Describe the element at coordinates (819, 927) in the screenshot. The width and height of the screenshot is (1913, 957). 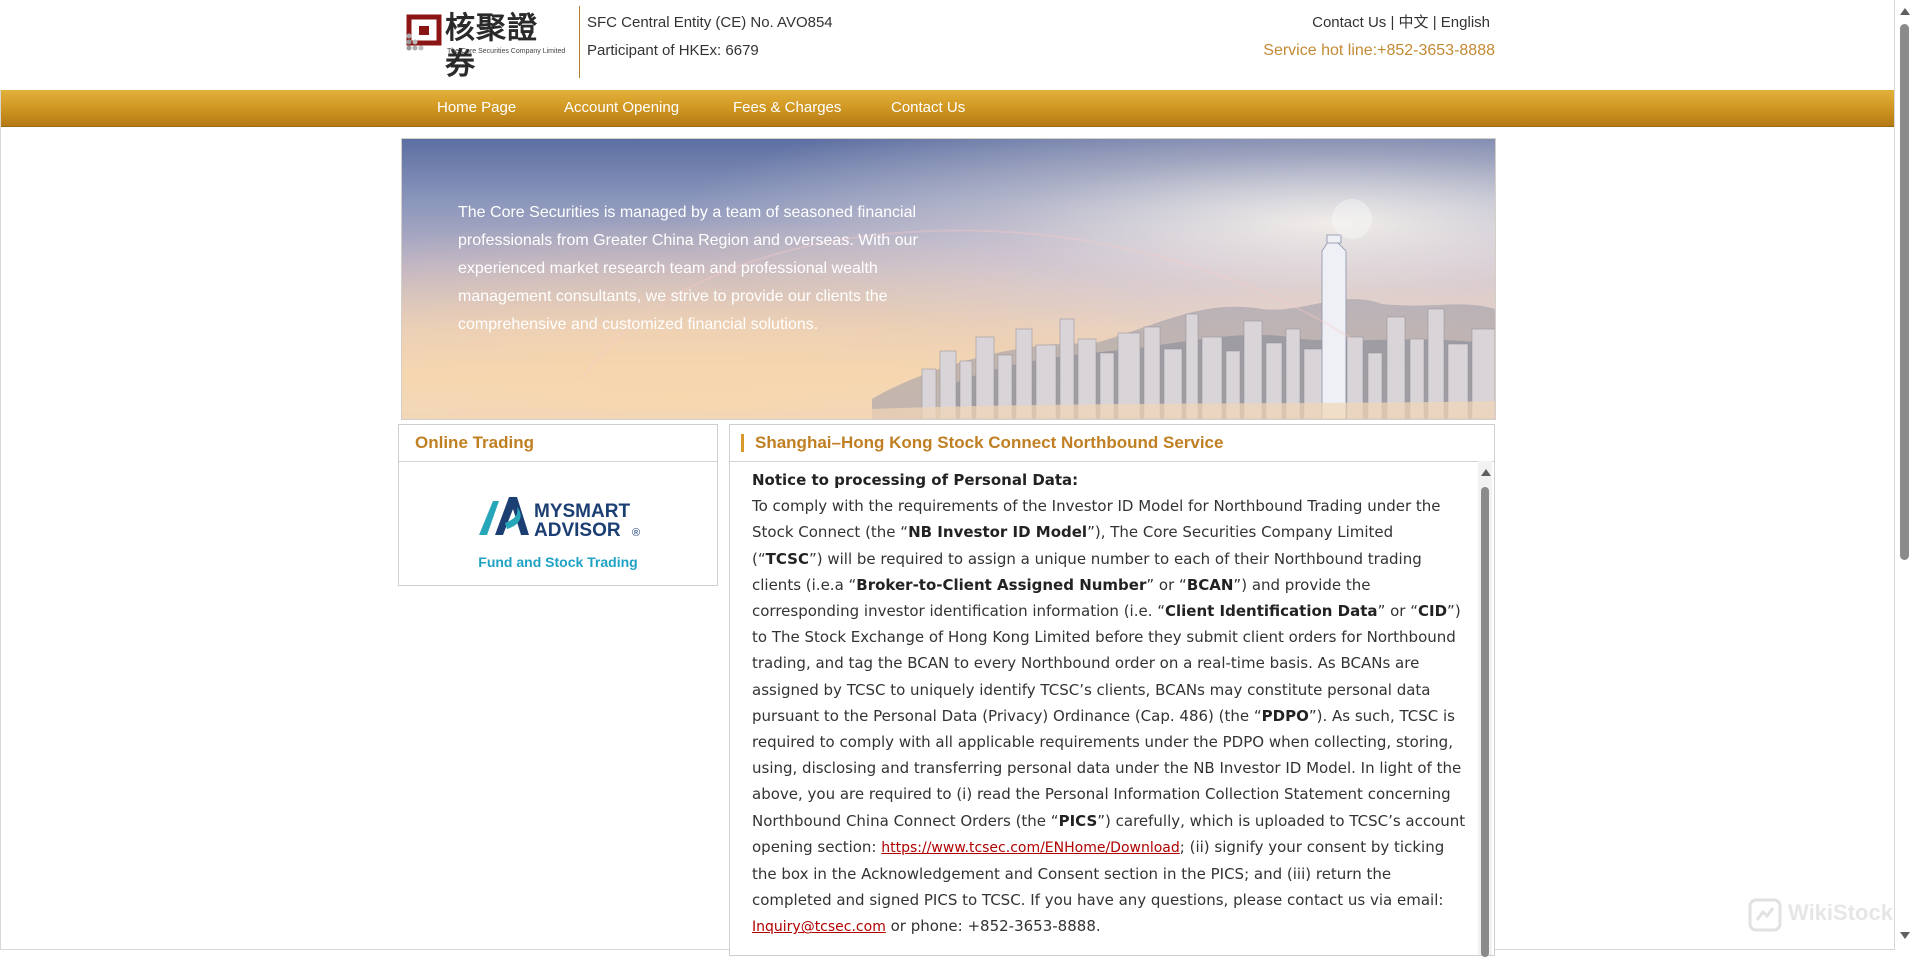
I see `inquiry-email-link: Inquiry@tcsec.com` at that location.